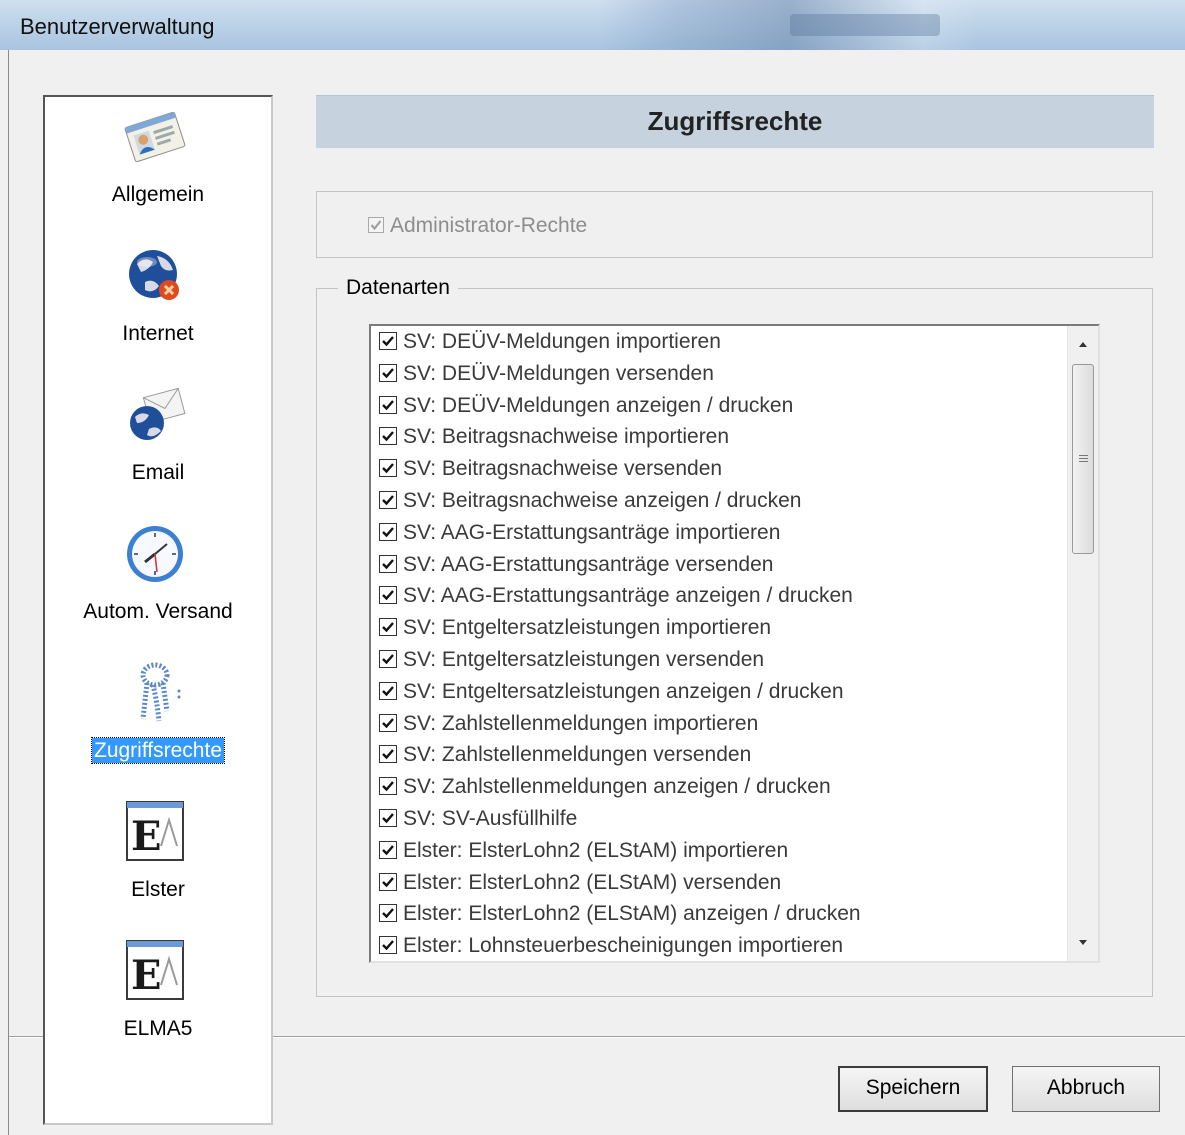 The height and width of the screenshot is (1135, 1185). I want to click on sidebar-item-label: Autom. Versand, so click(158, 611).